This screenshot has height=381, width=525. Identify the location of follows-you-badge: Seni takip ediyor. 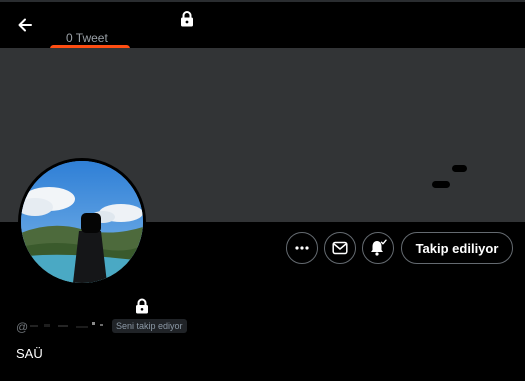
(149, 326).